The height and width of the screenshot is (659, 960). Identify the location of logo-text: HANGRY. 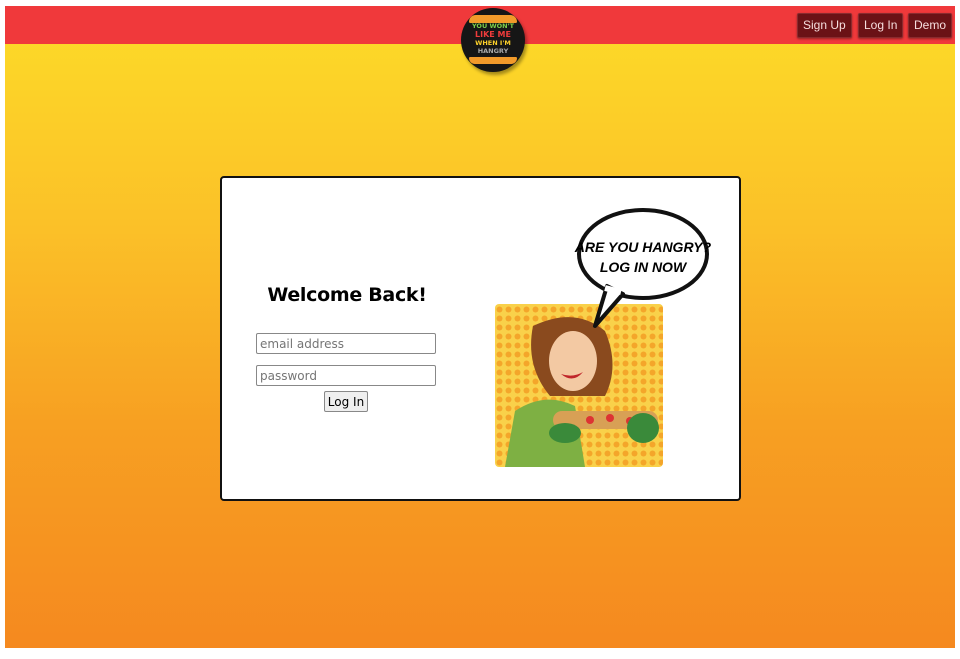
(493, 51).